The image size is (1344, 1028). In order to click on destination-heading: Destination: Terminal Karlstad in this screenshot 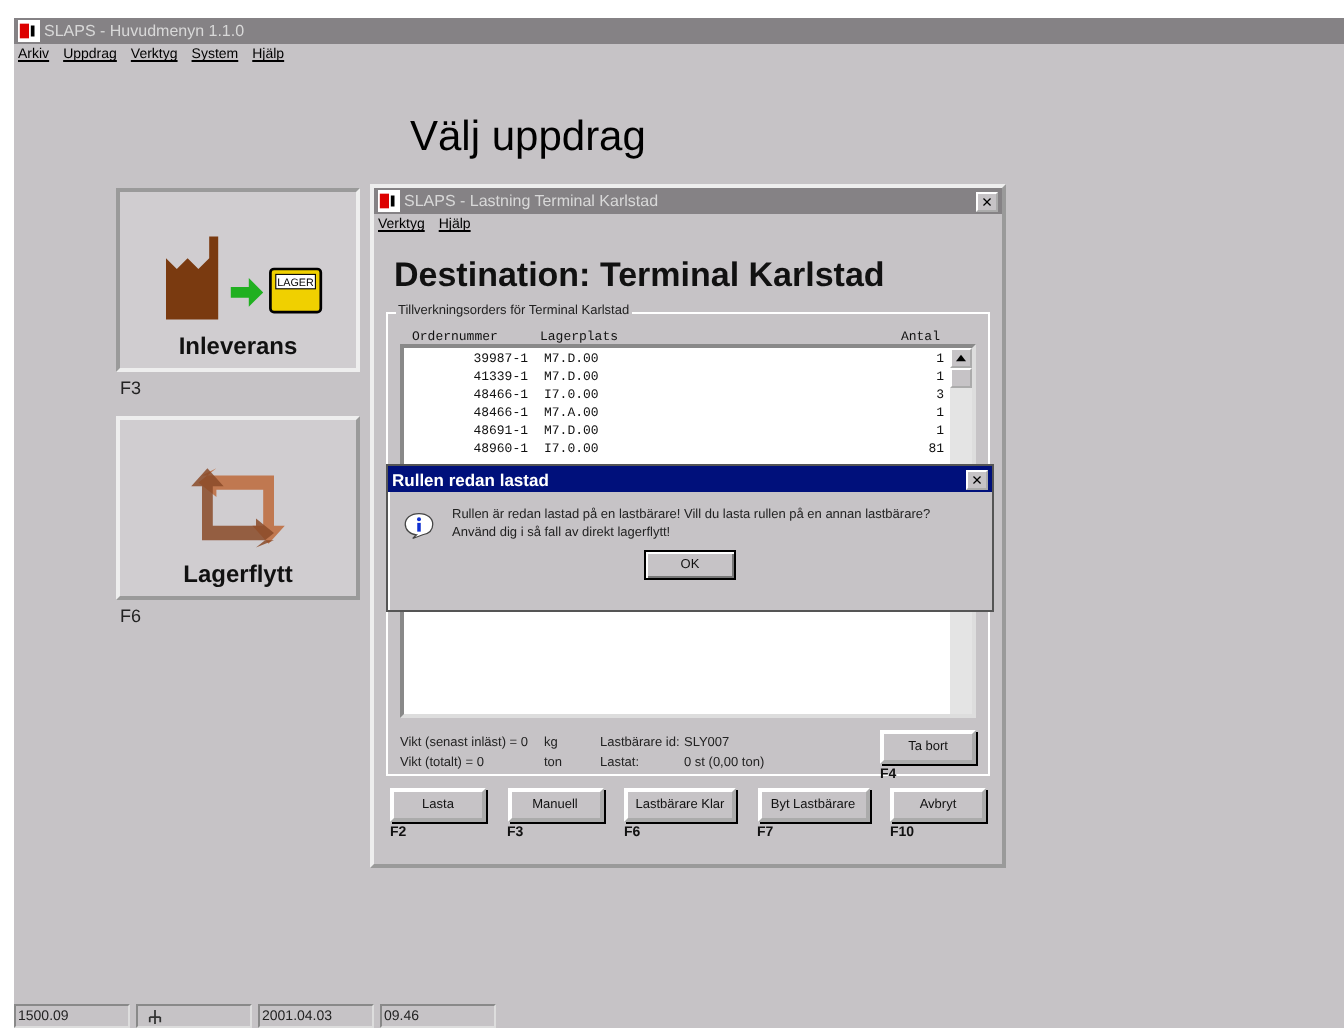, I will do `click(640, 276)`.